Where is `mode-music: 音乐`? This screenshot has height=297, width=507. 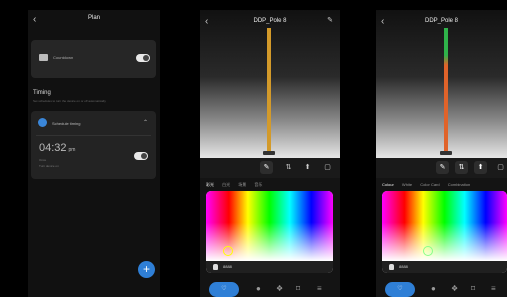 mode-music: 音乐 is located at coordinates (258, 184).